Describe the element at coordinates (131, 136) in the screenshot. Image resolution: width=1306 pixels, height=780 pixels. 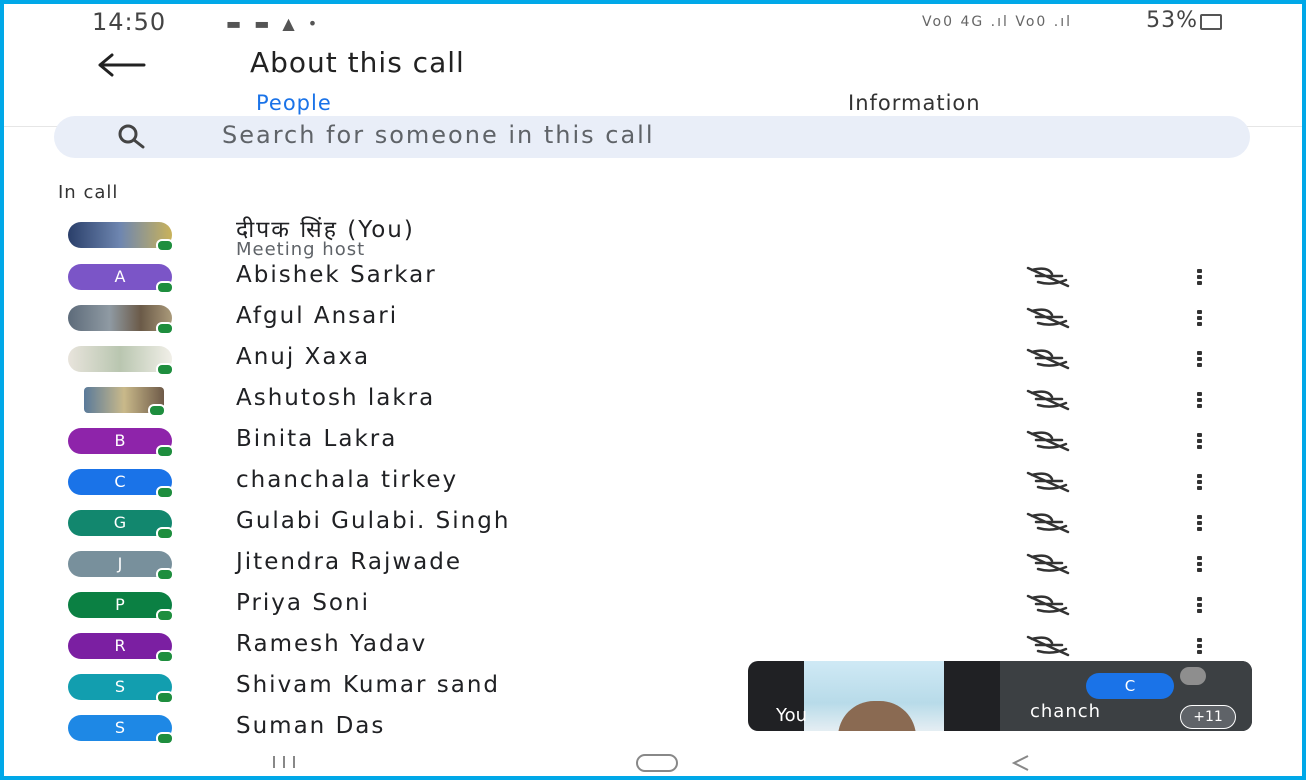
I see `search-icon` at that location.